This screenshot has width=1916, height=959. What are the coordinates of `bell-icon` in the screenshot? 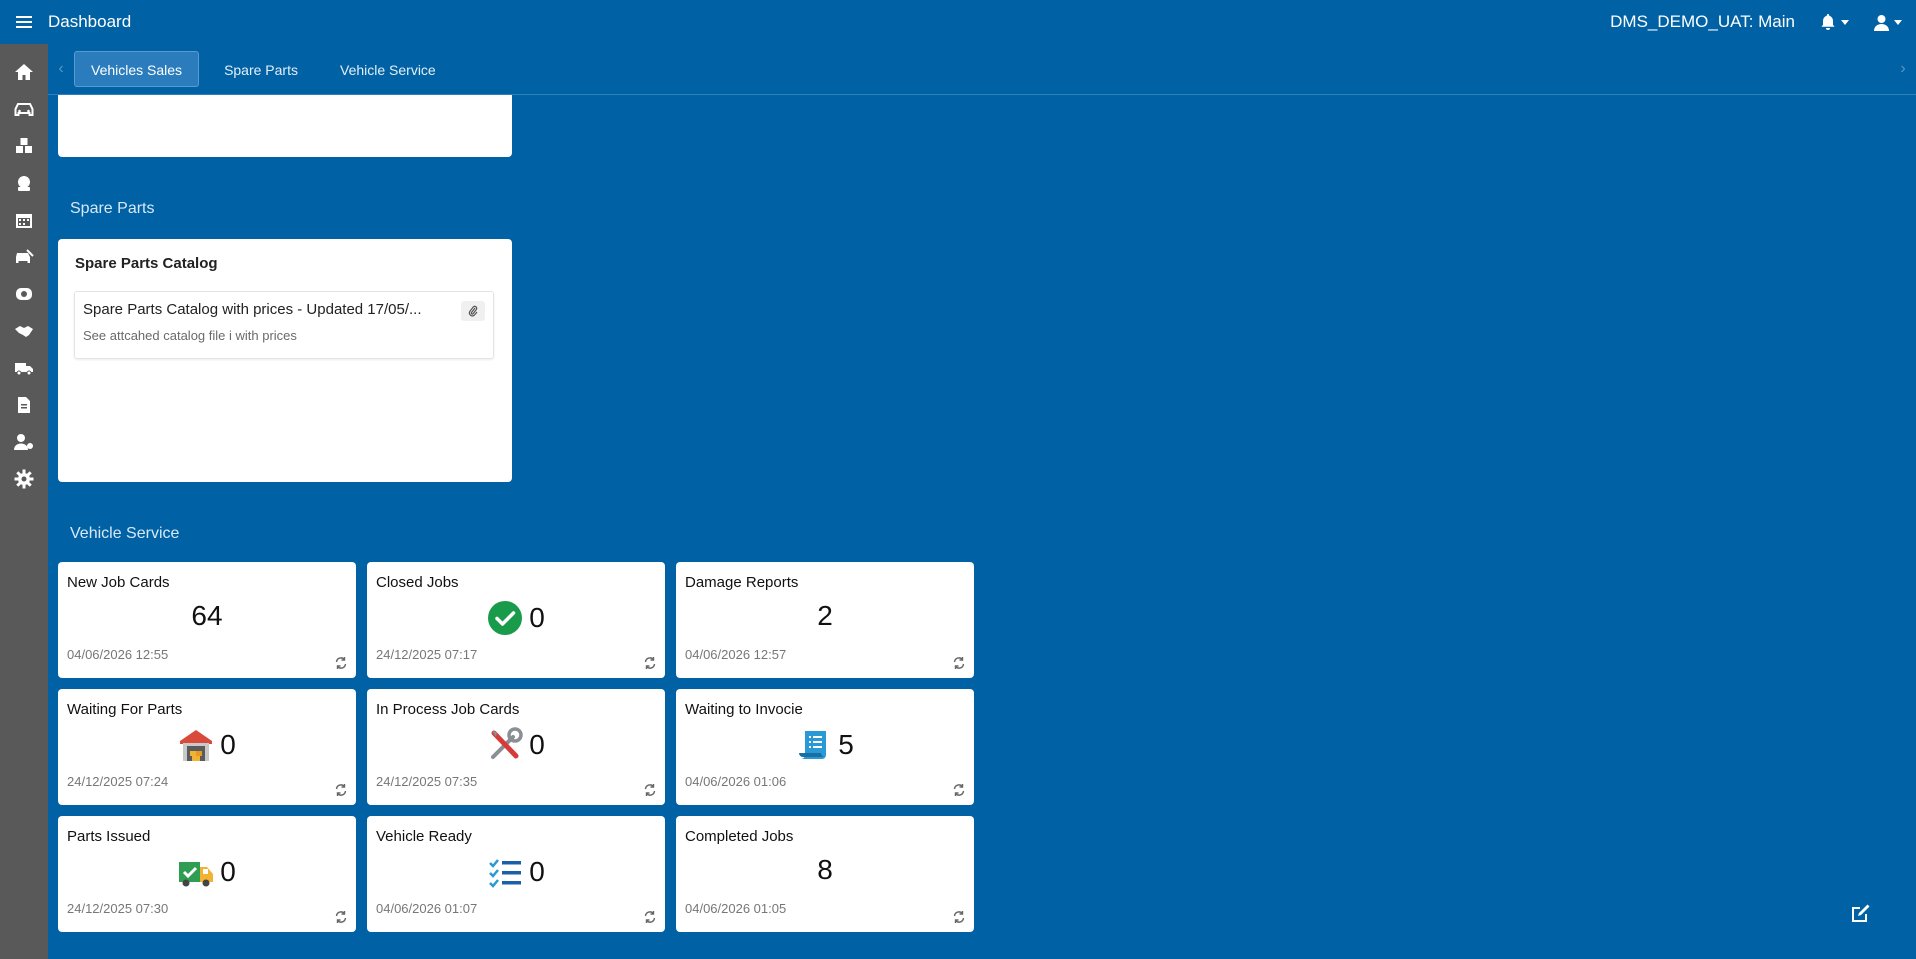 It's located at (1828, 22).